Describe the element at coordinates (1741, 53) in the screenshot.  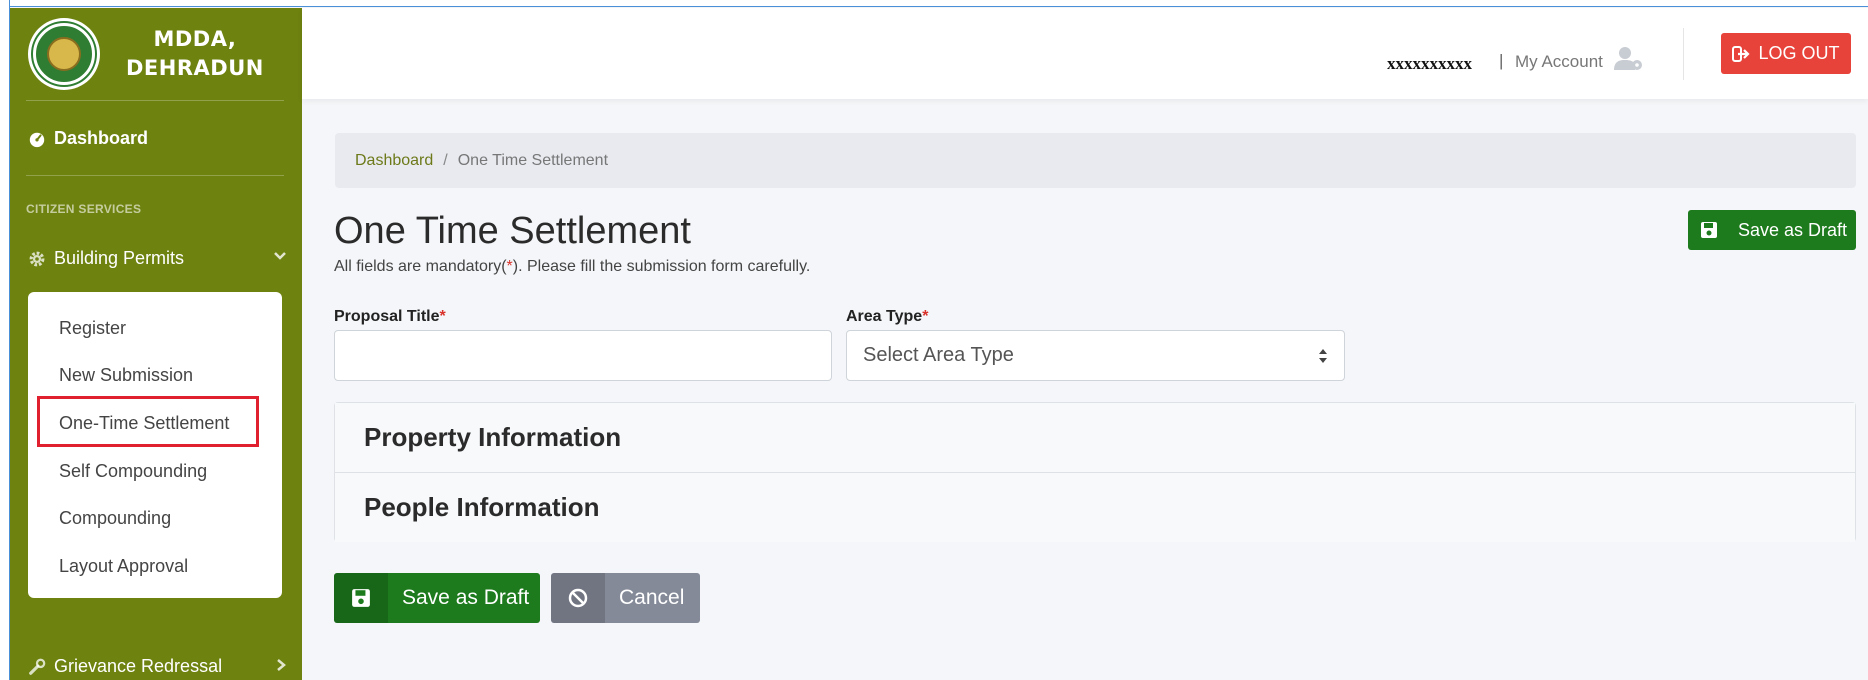
I see `sign-out-icon` at that location.